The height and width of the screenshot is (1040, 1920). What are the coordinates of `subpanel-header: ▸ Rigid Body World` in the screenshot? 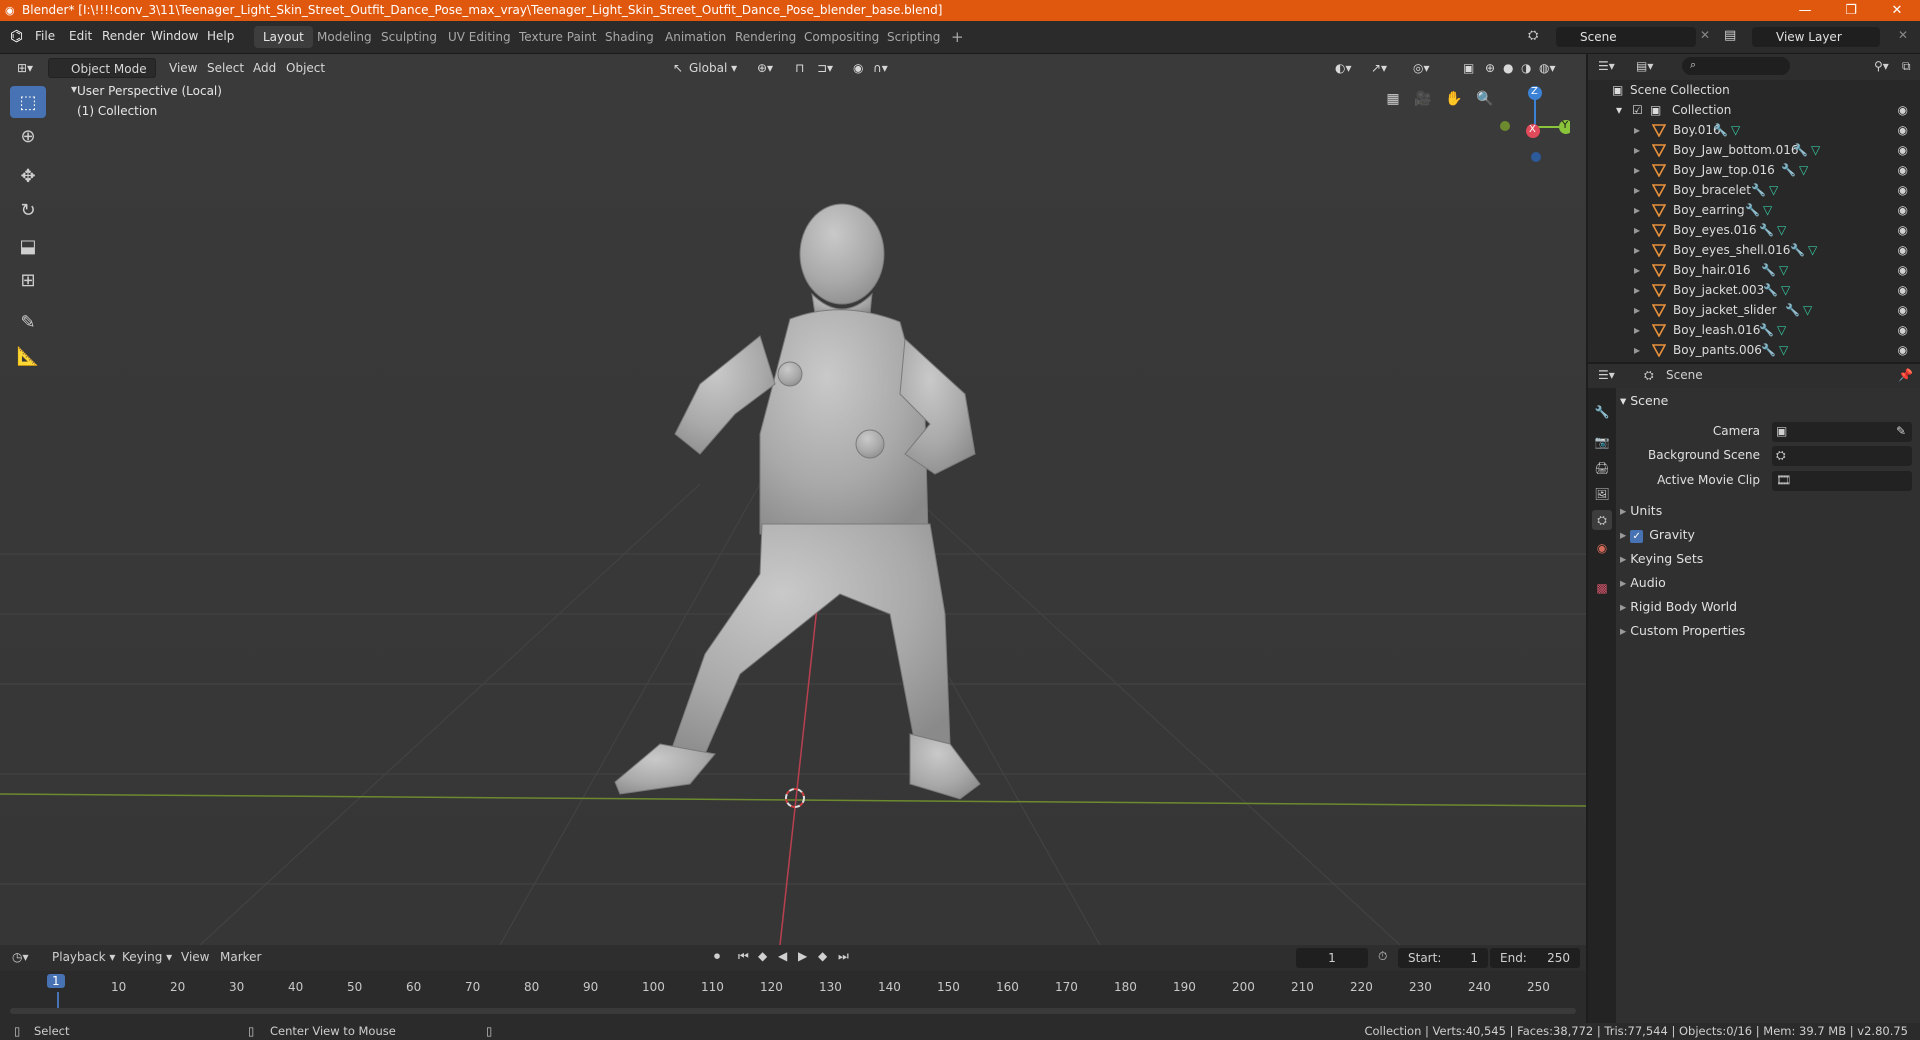 It's located at (1765, 607).